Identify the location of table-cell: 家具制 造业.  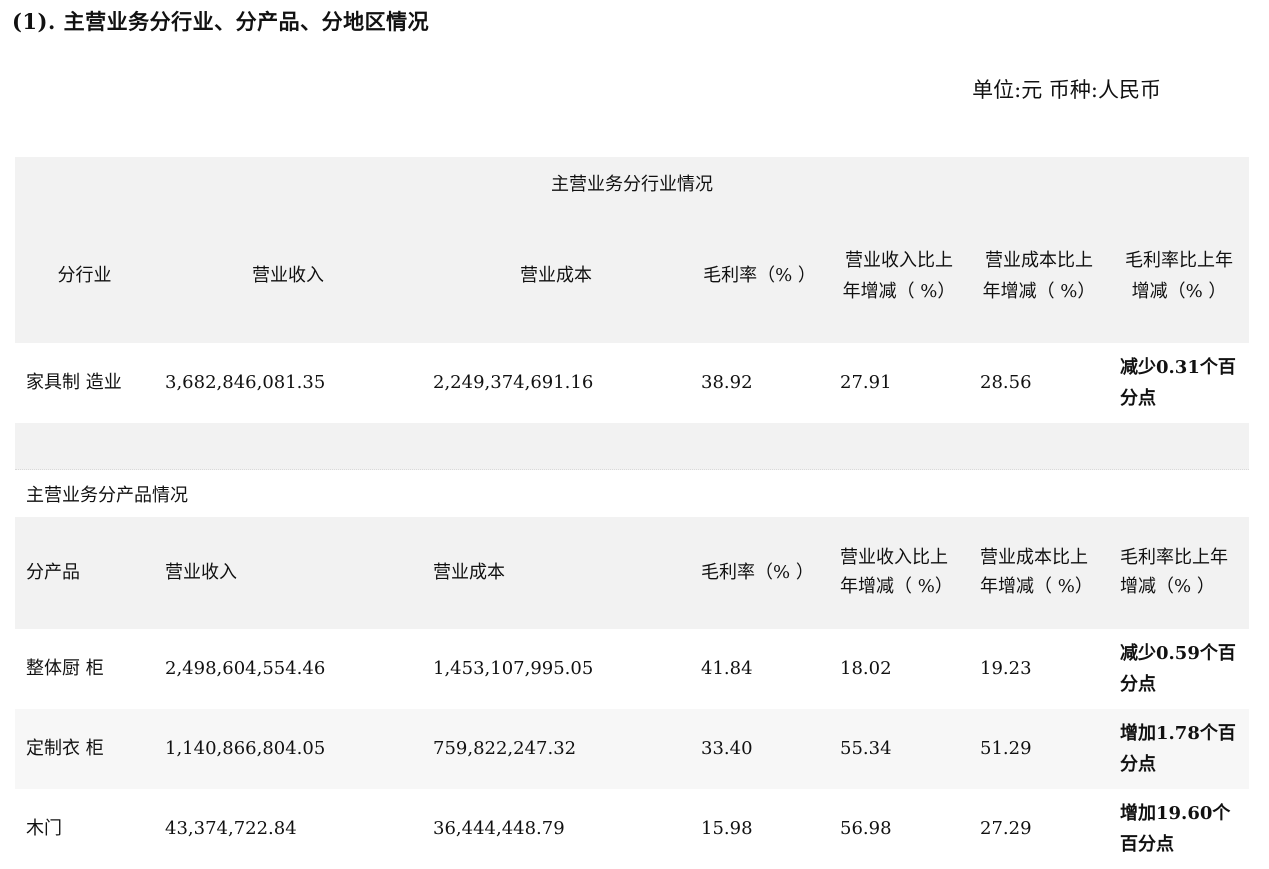
(74, 383).